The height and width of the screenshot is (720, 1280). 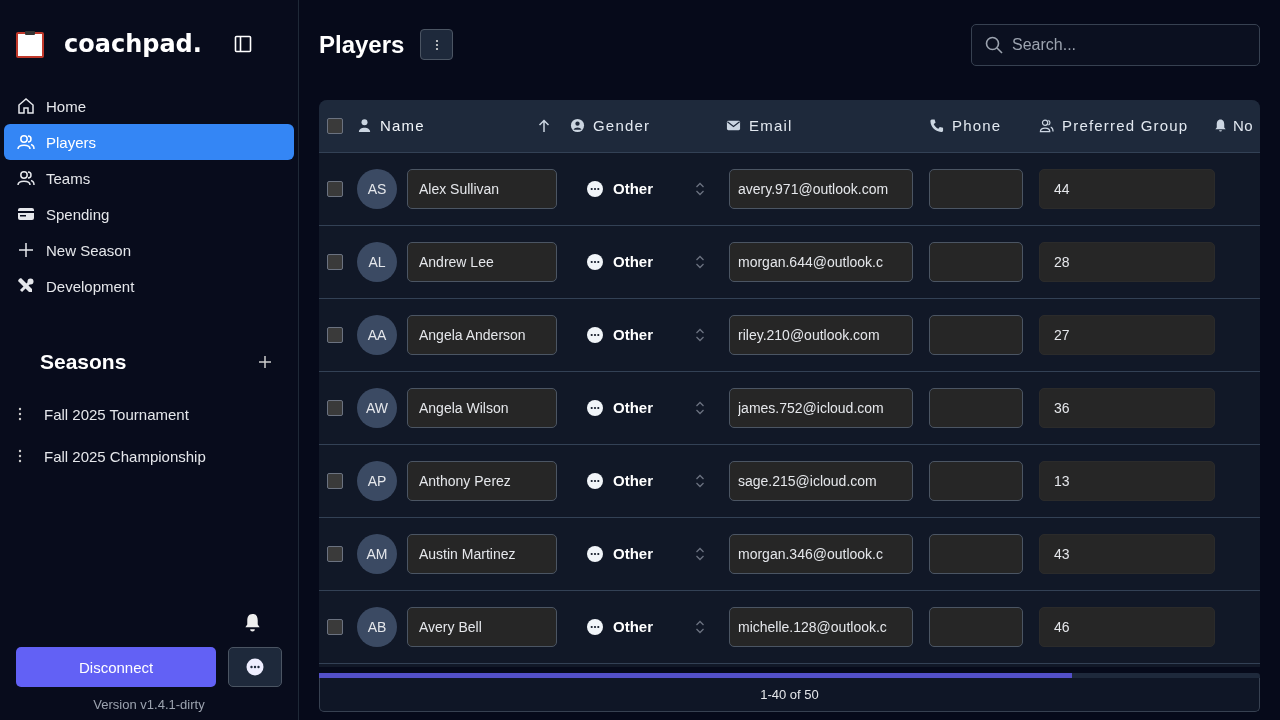 I want to click on name-field: Angela Wilson, so click(x=482, y=407).